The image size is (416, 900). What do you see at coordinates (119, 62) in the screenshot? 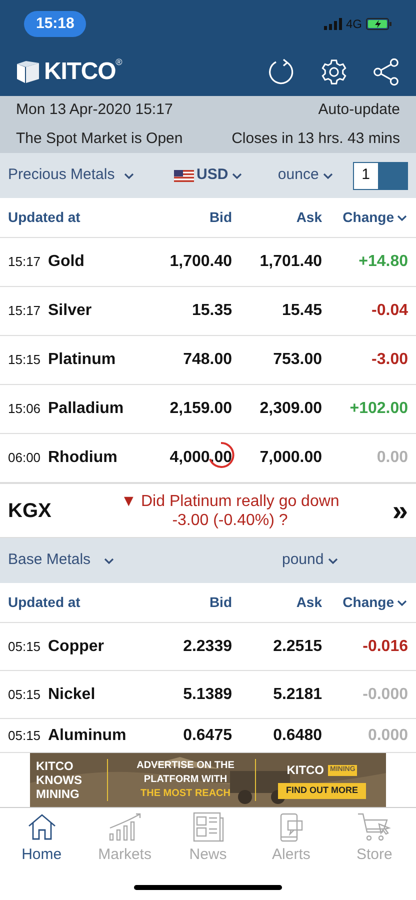
I see `registered-mark: ®` at bounding box center [119, 62].